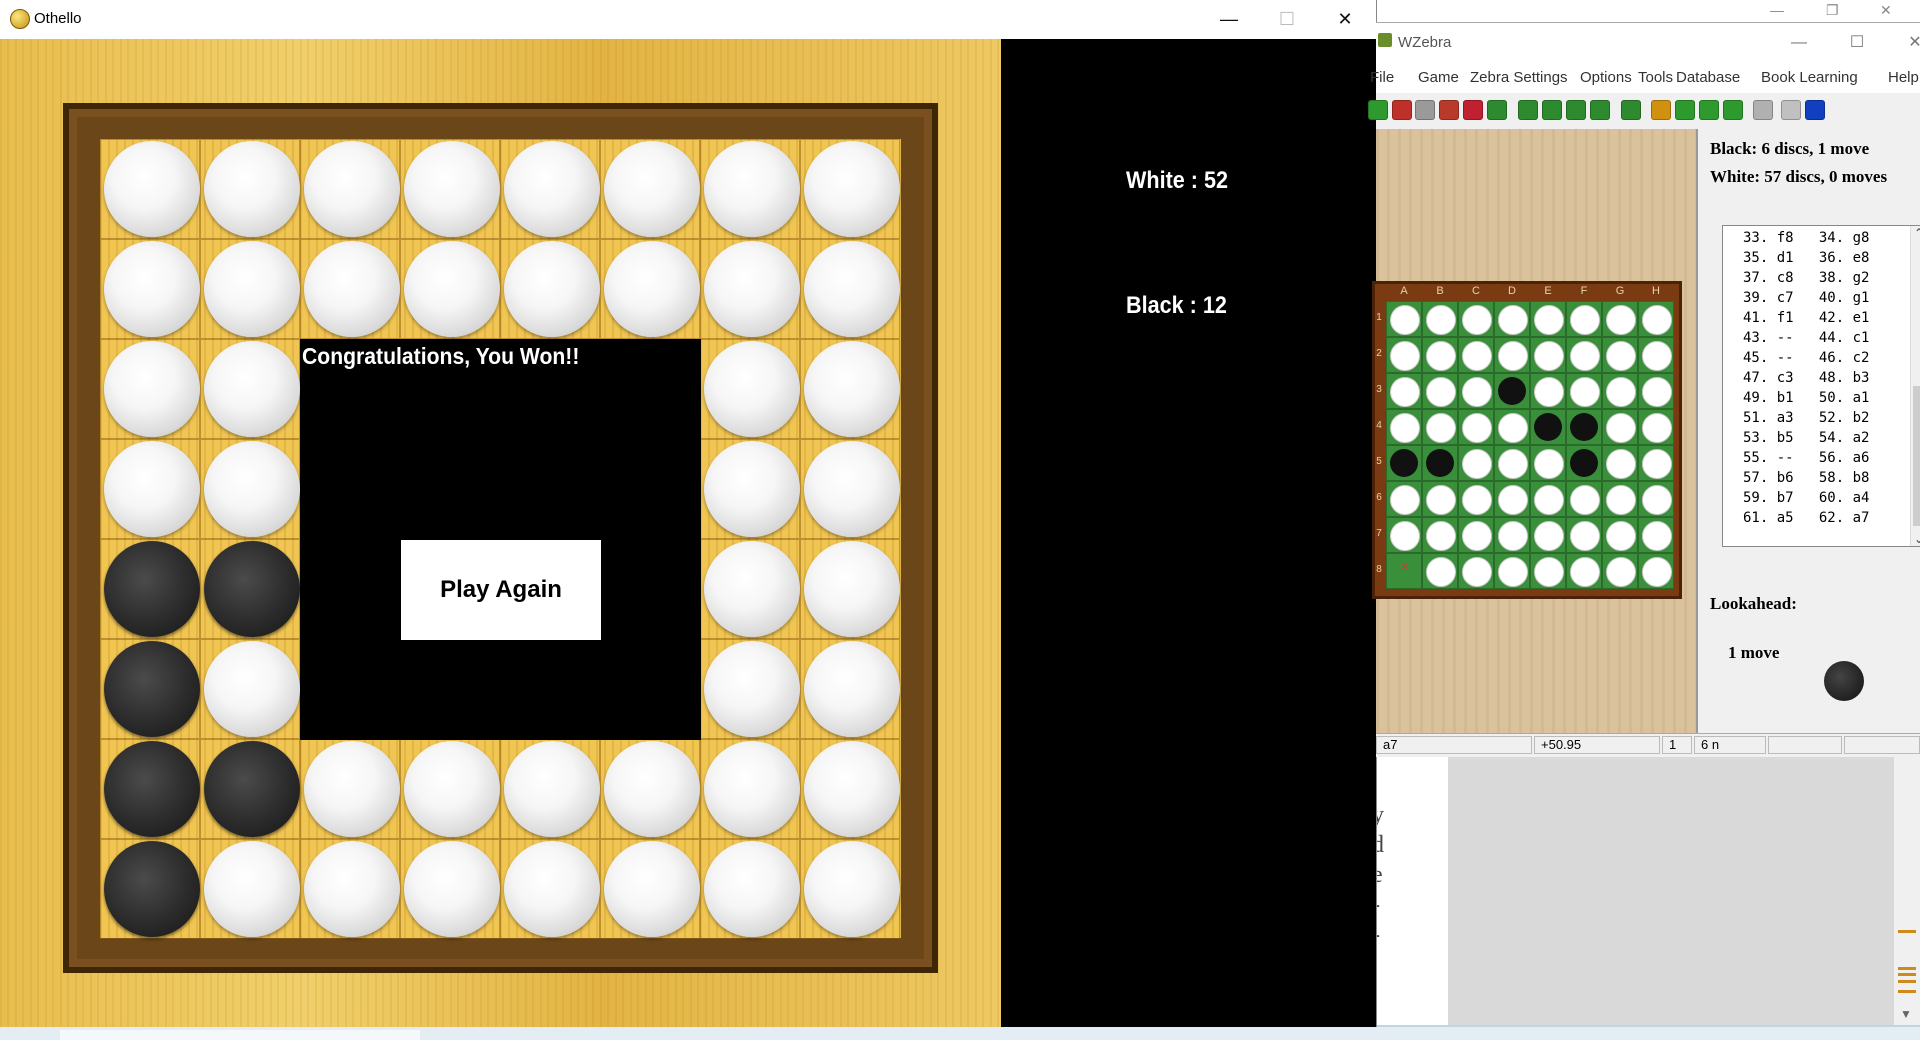  What do you see at coordinates (1655, 77) in the screenshot?
I see `menu-tools: Tools` at bounding box center [1655, 77].